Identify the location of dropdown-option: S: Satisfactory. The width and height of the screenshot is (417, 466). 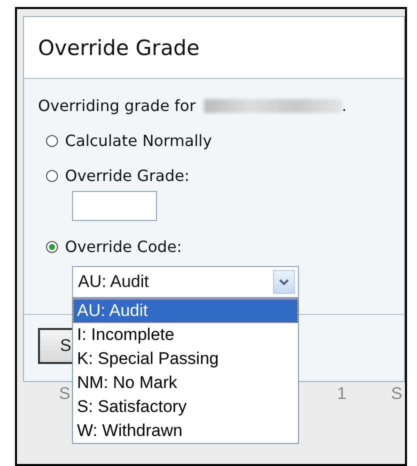
(185, 407).